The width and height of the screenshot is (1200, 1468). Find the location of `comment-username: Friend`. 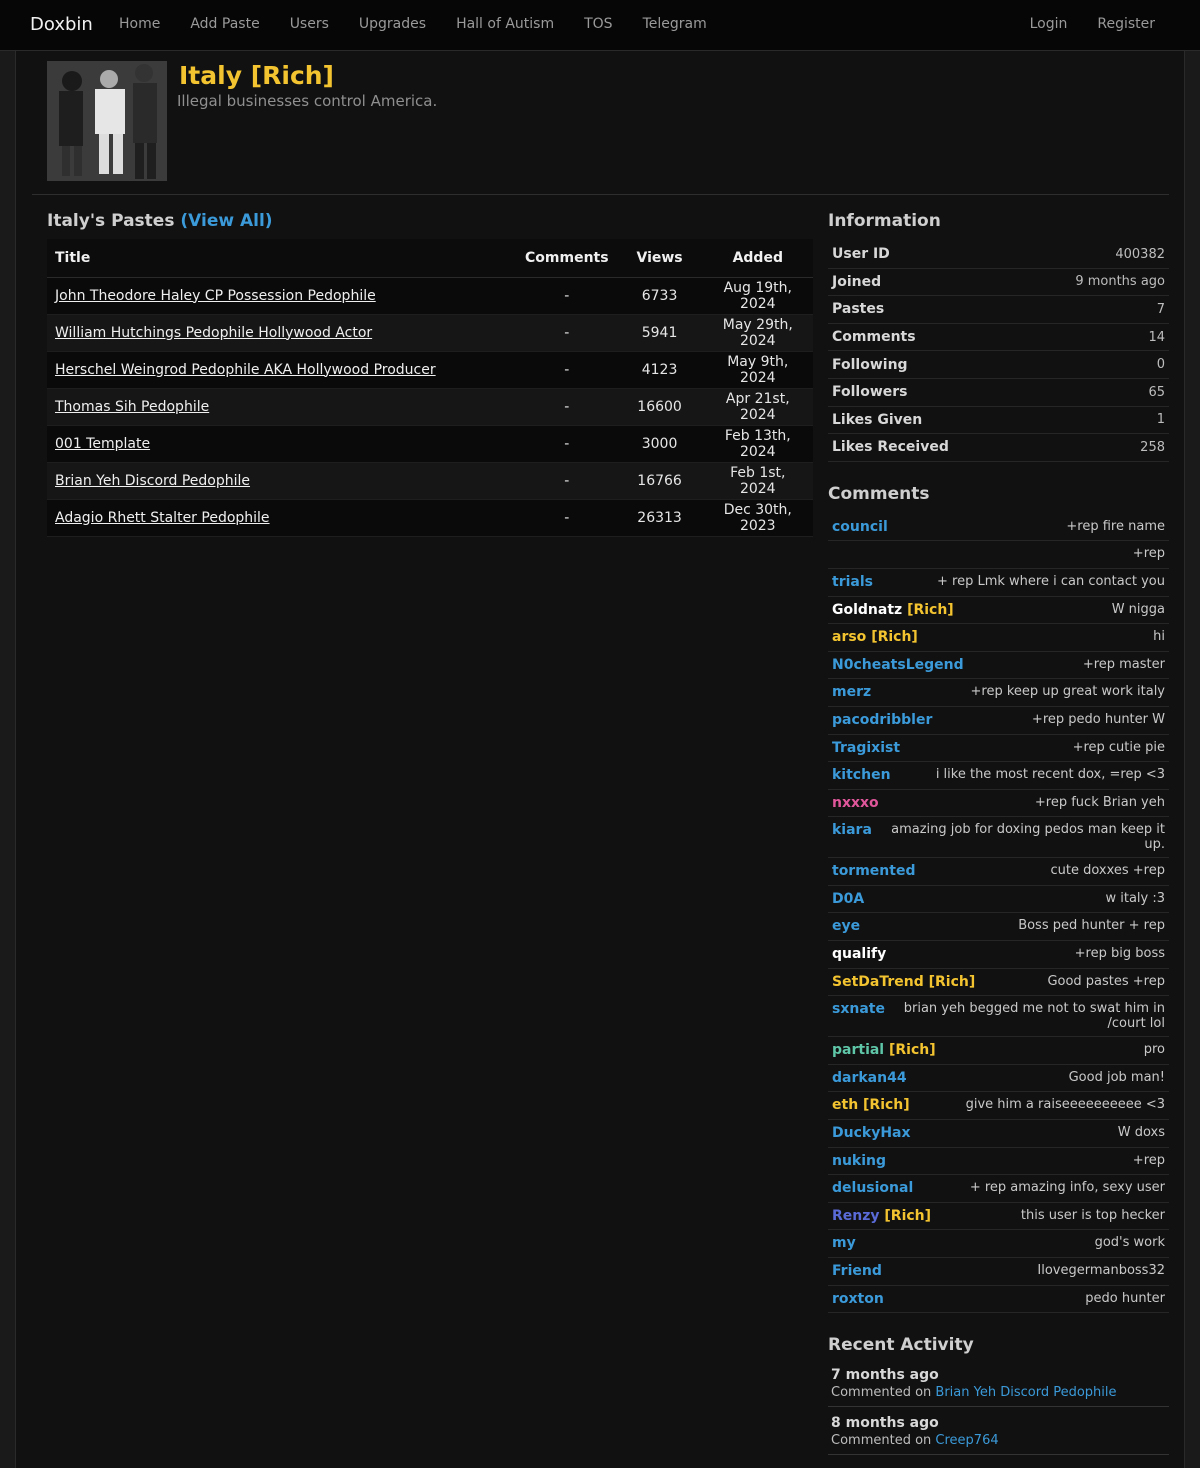

comment-username: Friend is located at coordinates (857, 1271).